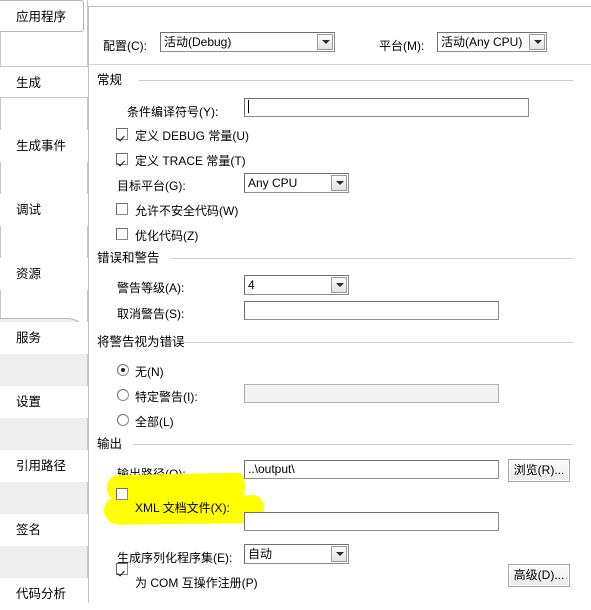 This screenshot has height=610, width=591. I want to click on xml-doc-checkbox, so click(122, 494).